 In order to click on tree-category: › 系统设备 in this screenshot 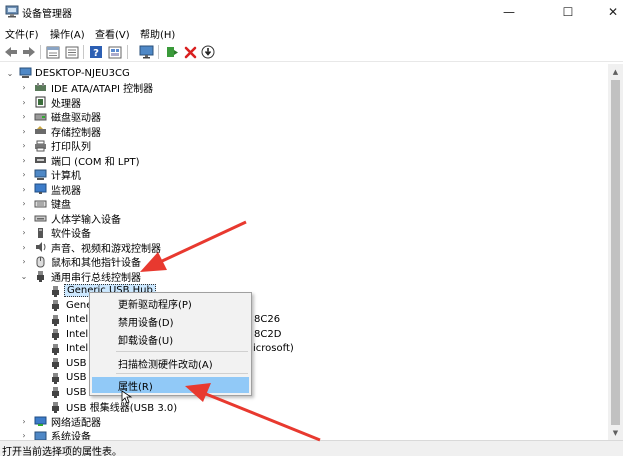, I will do `click(150, 434)`.